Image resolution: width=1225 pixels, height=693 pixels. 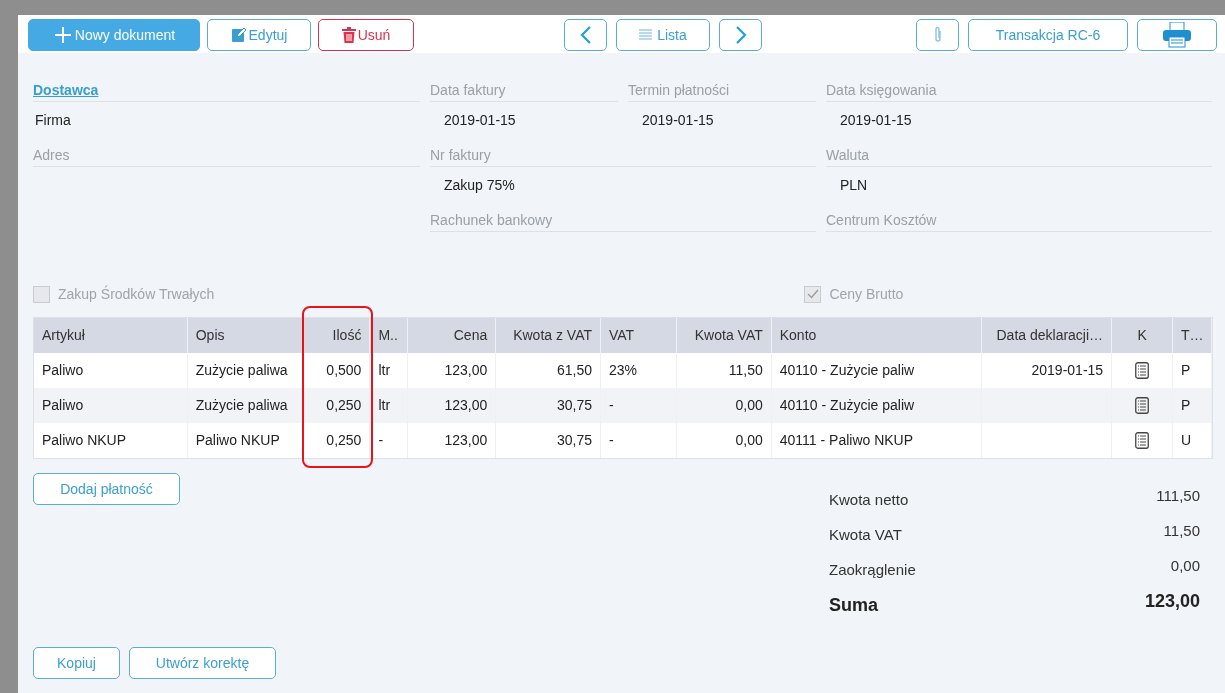 I want to click on chevron-left-icon, so click(x=585, y=35).